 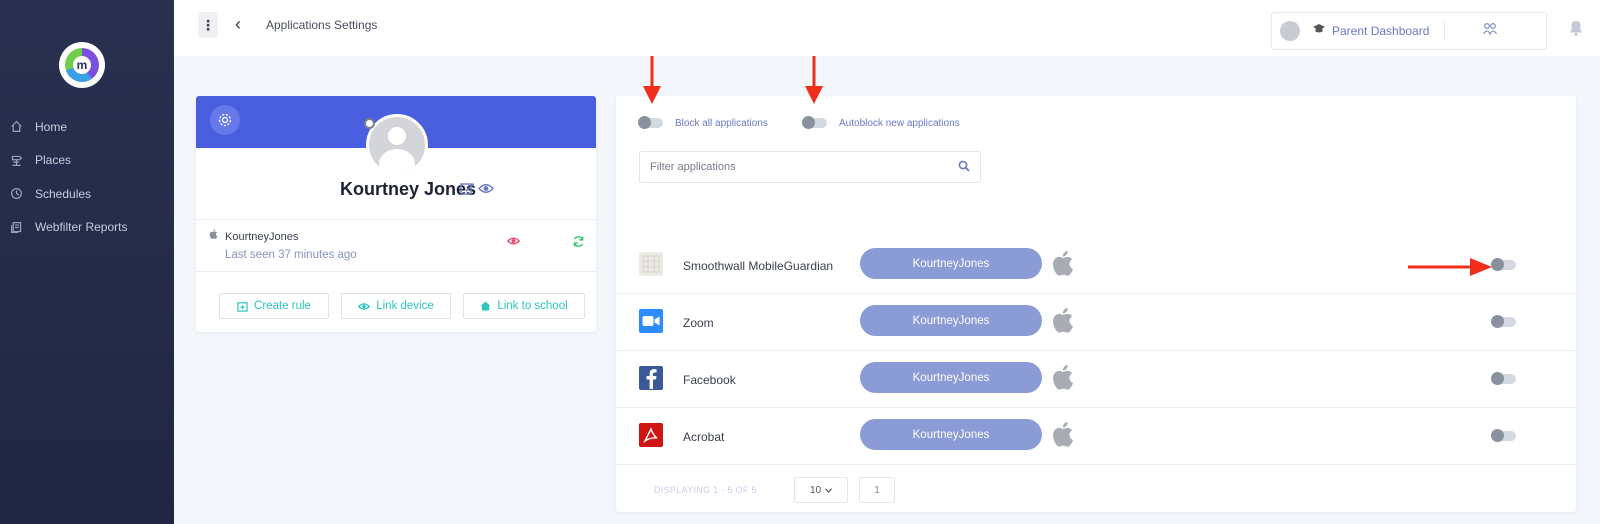 I want to click on calendar-plus-icon, so click(x=242, y=306).